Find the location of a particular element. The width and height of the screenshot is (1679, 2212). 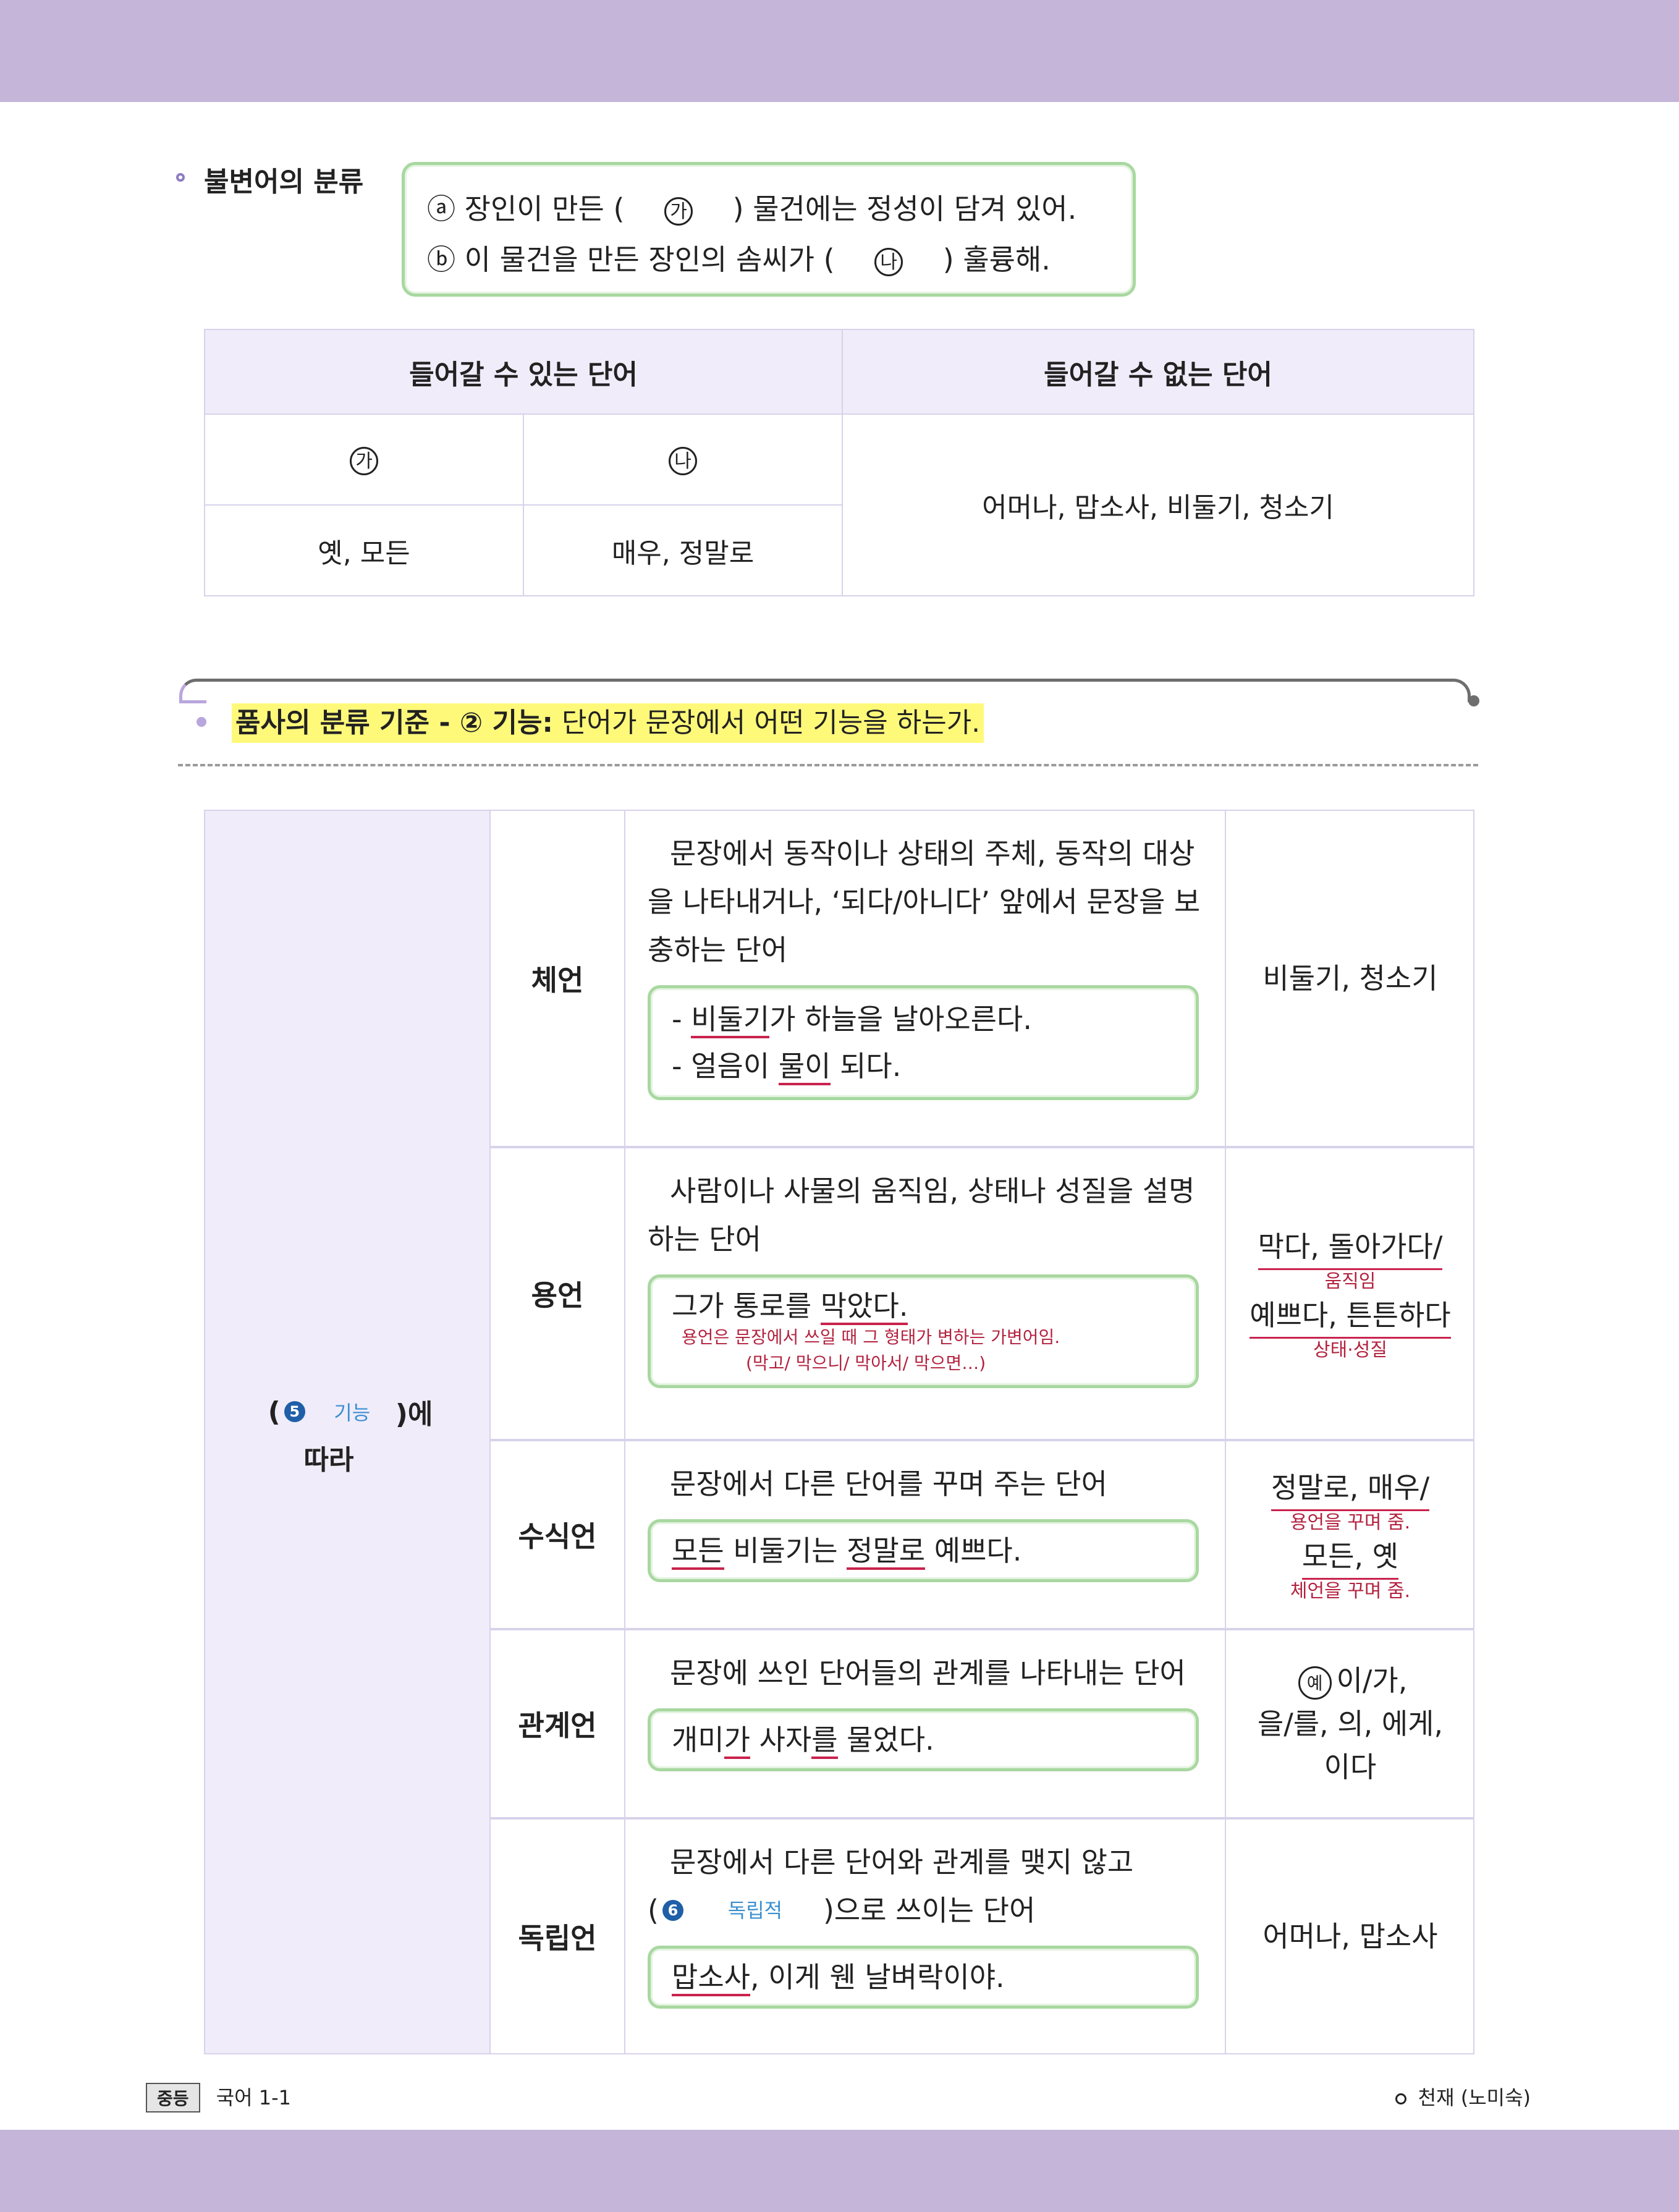

answer-1-note: 움직임 is located at coordinates (1350, 1282).